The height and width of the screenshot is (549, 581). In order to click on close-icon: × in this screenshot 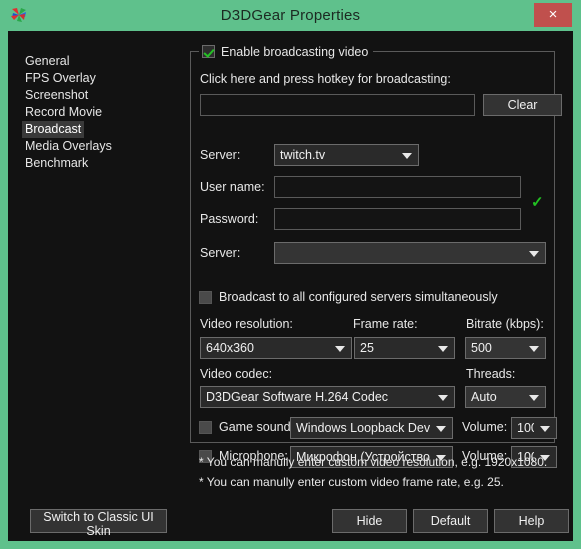, I will do `click(553, 15)`.